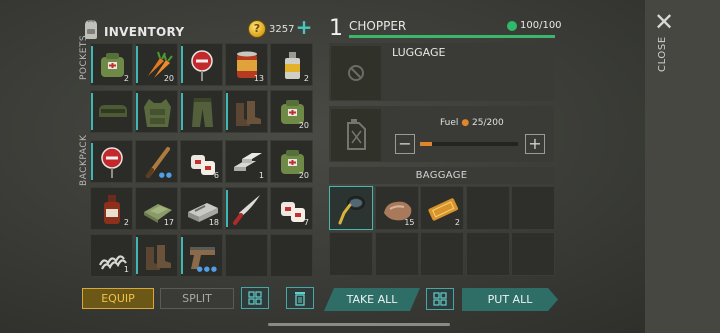  I want to click on trash-icon, so click(300, 299).